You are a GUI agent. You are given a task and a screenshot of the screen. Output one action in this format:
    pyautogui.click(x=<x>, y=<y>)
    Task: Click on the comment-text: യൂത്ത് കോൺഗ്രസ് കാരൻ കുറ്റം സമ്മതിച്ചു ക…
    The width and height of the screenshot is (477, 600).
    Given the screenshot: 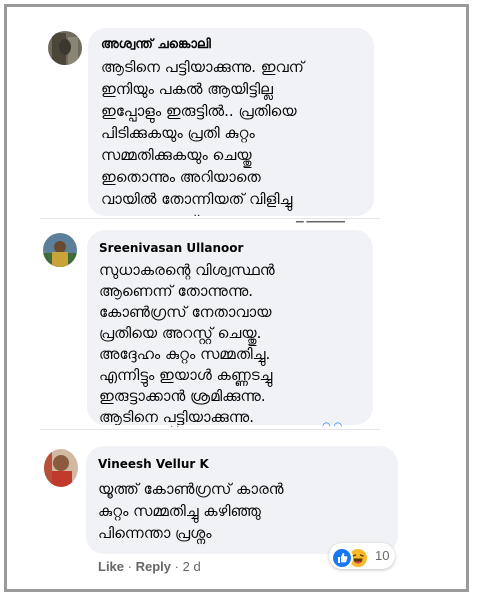 What is the action you would take?
    pyautogui.click(x=191, y=511)
    